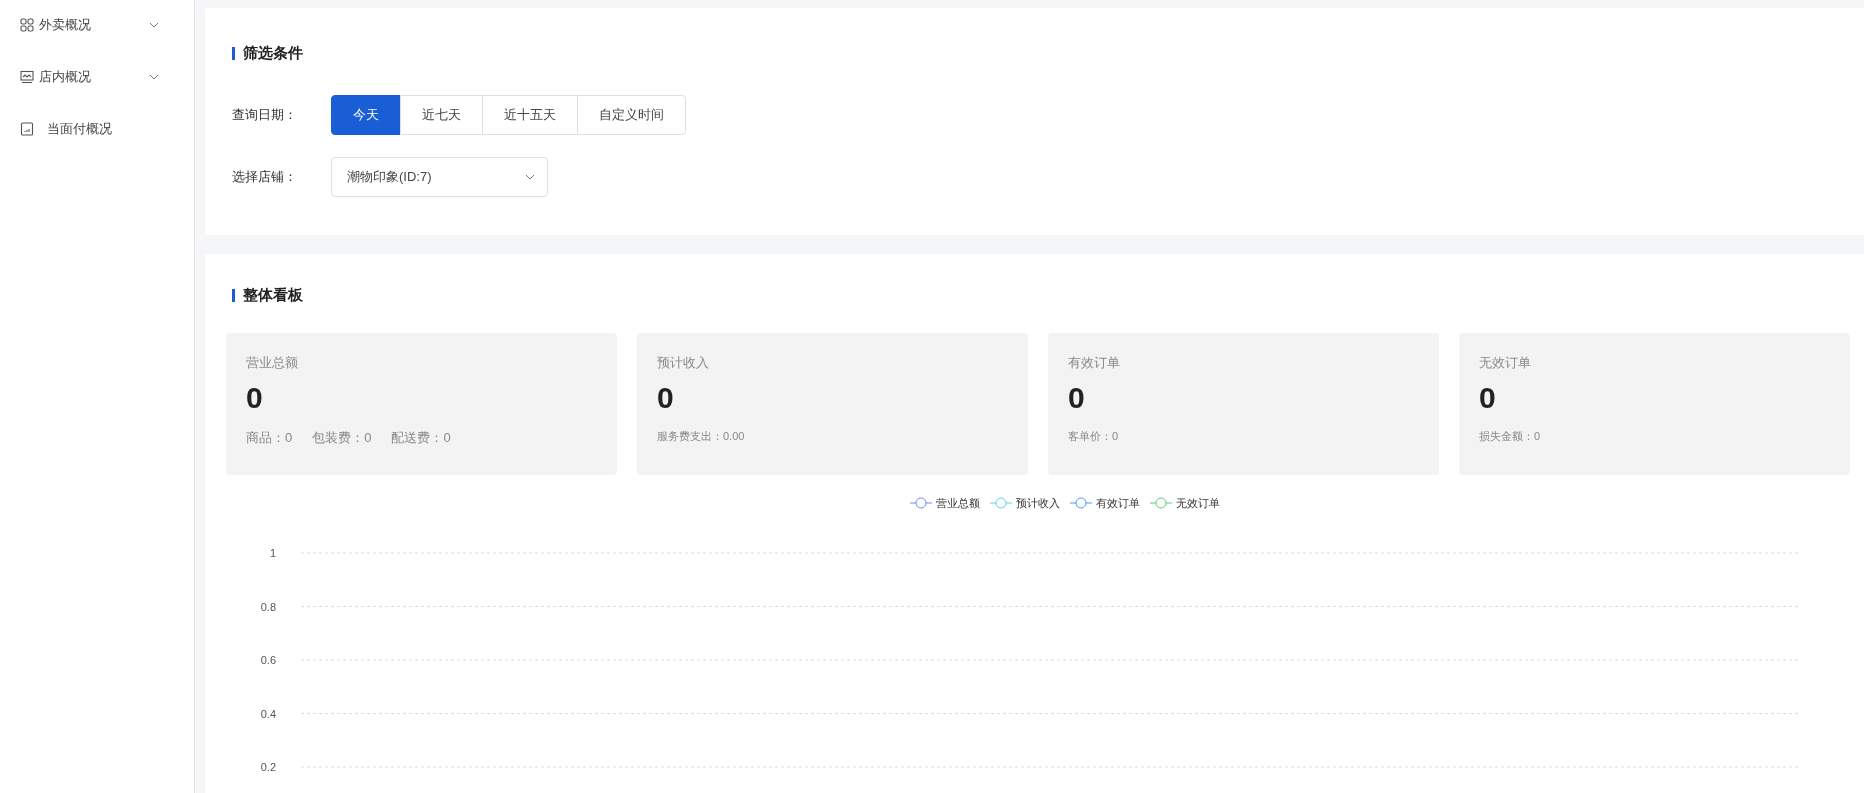 This screenshot has width=1864, height=793. I want to click on stat-detail: 包装费：0, so click(342, 438).